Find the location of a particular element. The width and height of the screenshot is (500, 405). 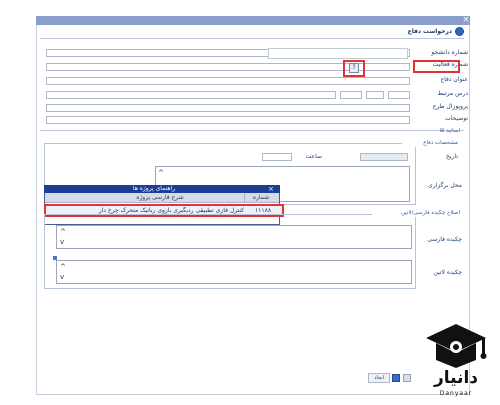

time-label: ساعت is located at coordinates (313, 156).